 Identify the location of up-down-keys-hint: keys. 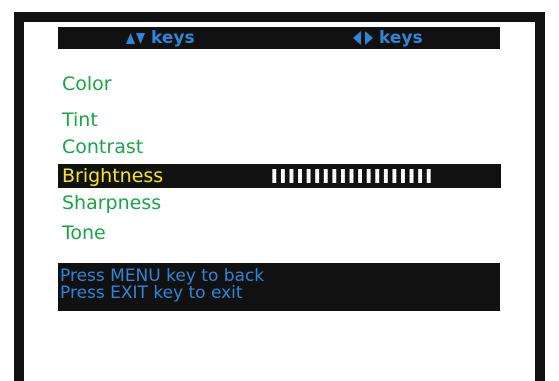
(160, 38).